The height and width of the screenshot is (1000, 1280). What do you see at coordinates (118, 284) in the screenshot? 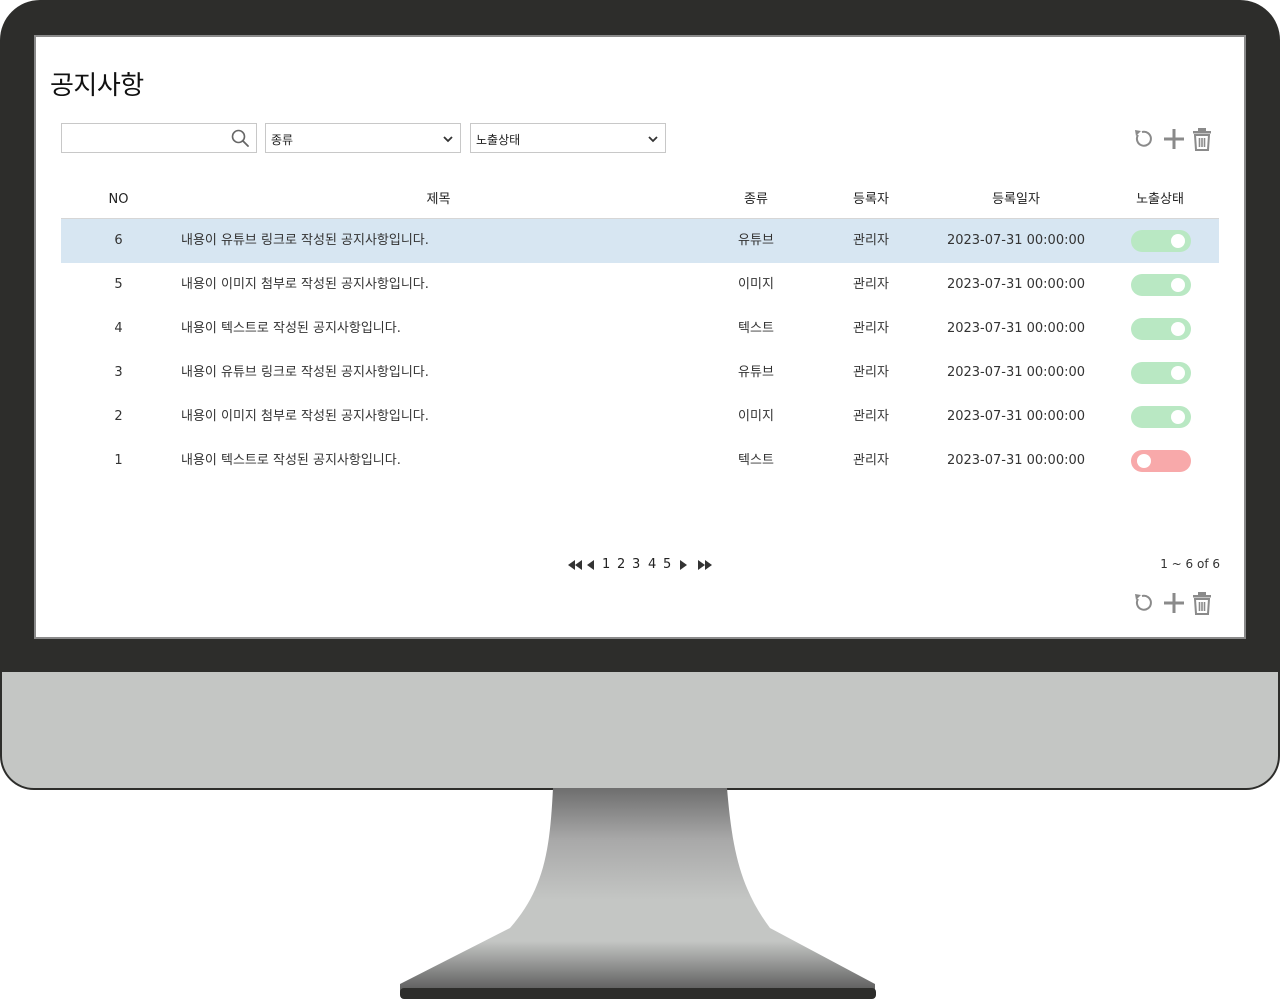
I see `row-no: 5` at bounding box center [118, 284].